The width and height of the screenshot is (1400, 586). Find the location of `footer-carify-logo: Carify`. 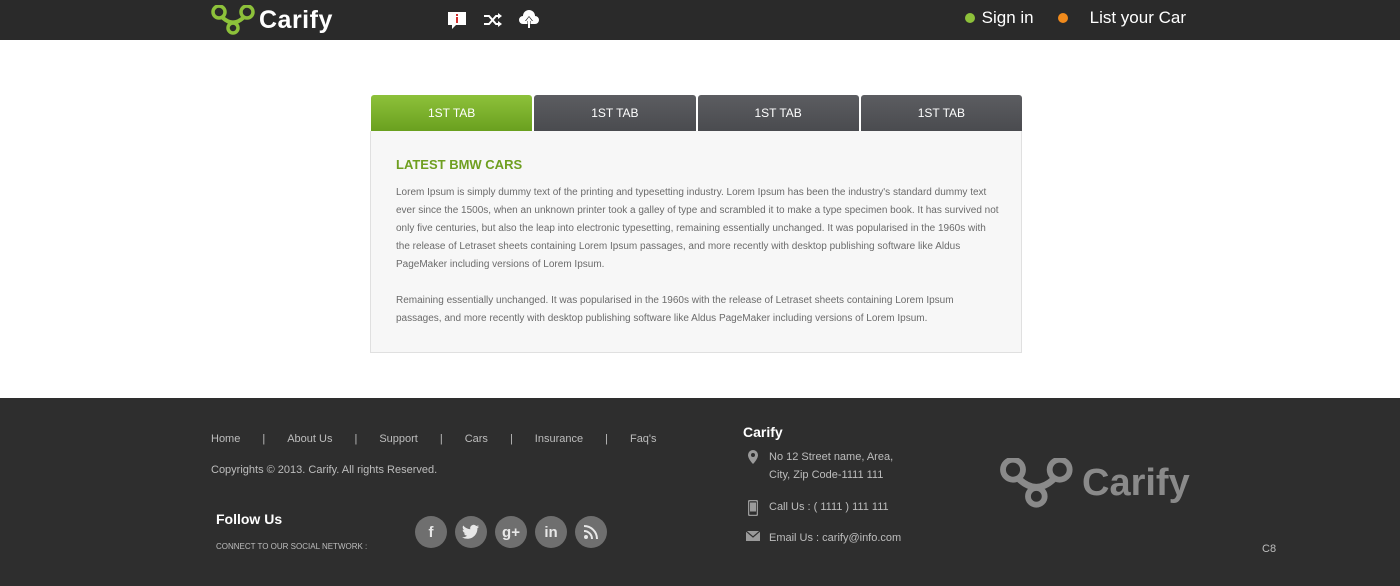

footer-carify-logo: Carify is located at coordinates (1094, 483).